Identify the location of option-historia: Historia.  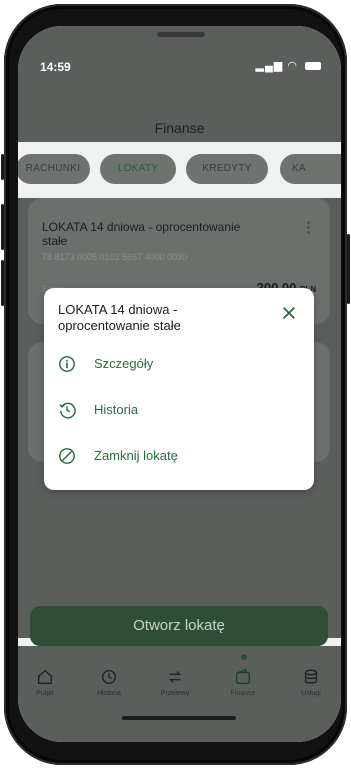
(178, 411).